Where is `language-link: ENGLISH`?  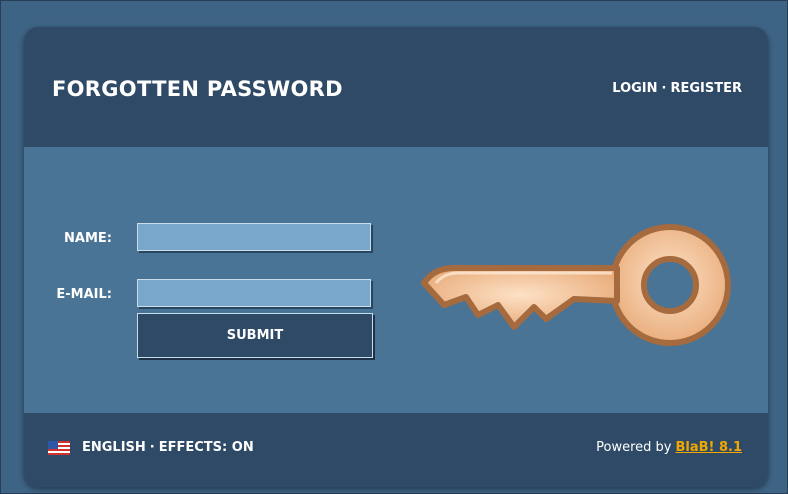
language-link: ENGLISH is located at coordinates (114, 447).